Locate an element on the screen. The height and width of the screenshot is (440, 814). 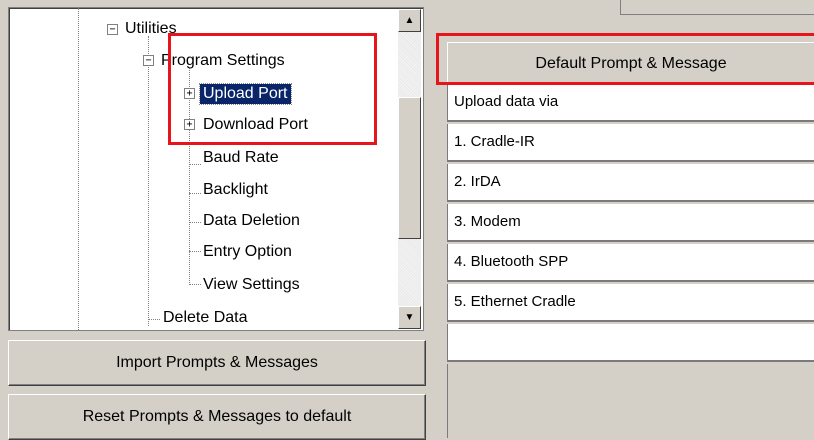
arrow-down-icon: ▼ is located at coordinates (409, 317).